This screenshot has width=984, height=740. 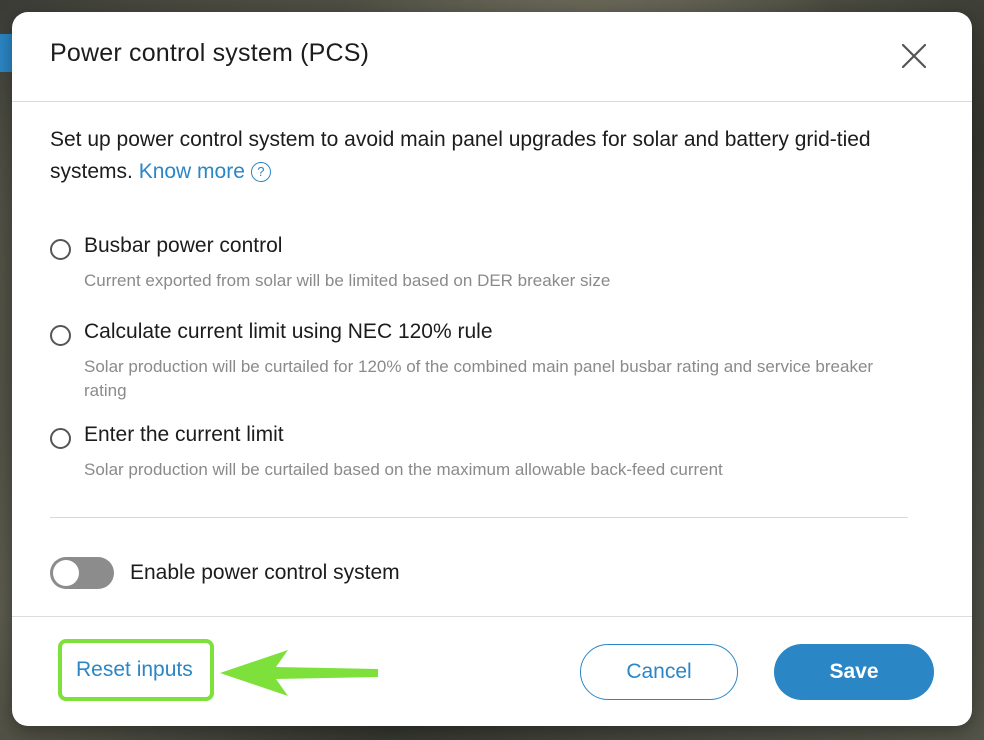 I want to click on enable-pcs-toggle, so click(x=82, y=573).